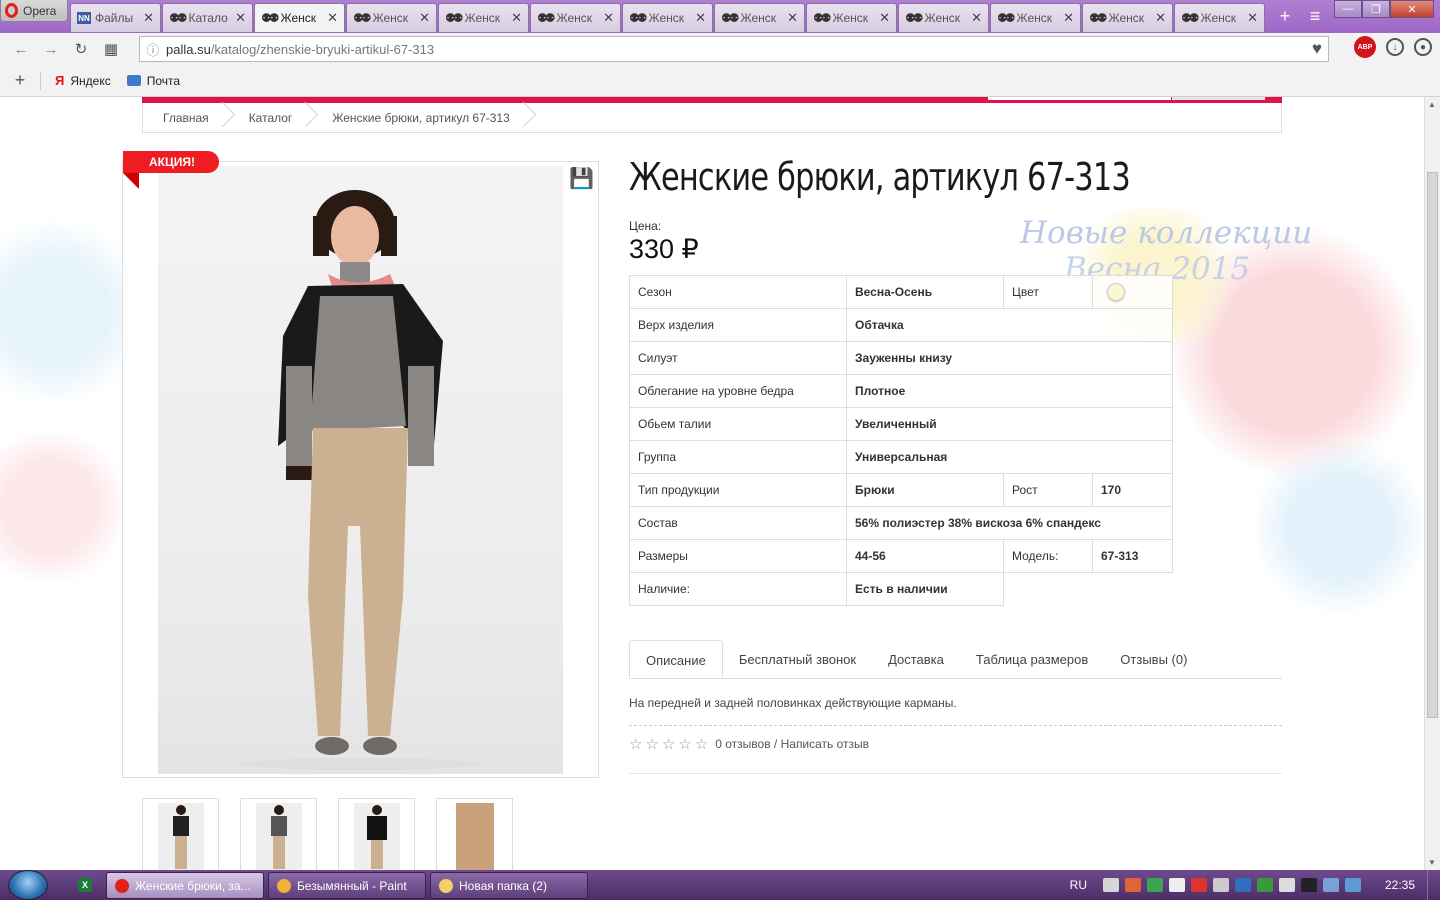  What do you see at coordinates (81, 49) in the screenshot?
I see `reload-icon: ↻` at bounding box center [81, 49].